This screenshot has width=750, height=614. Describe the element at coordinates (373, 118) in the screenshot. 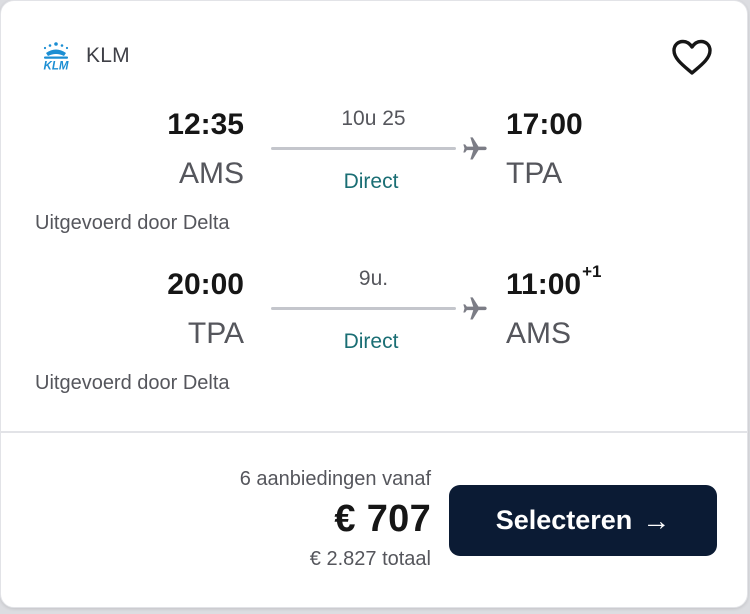

I see `flight-duration: 10u 25` at that location.